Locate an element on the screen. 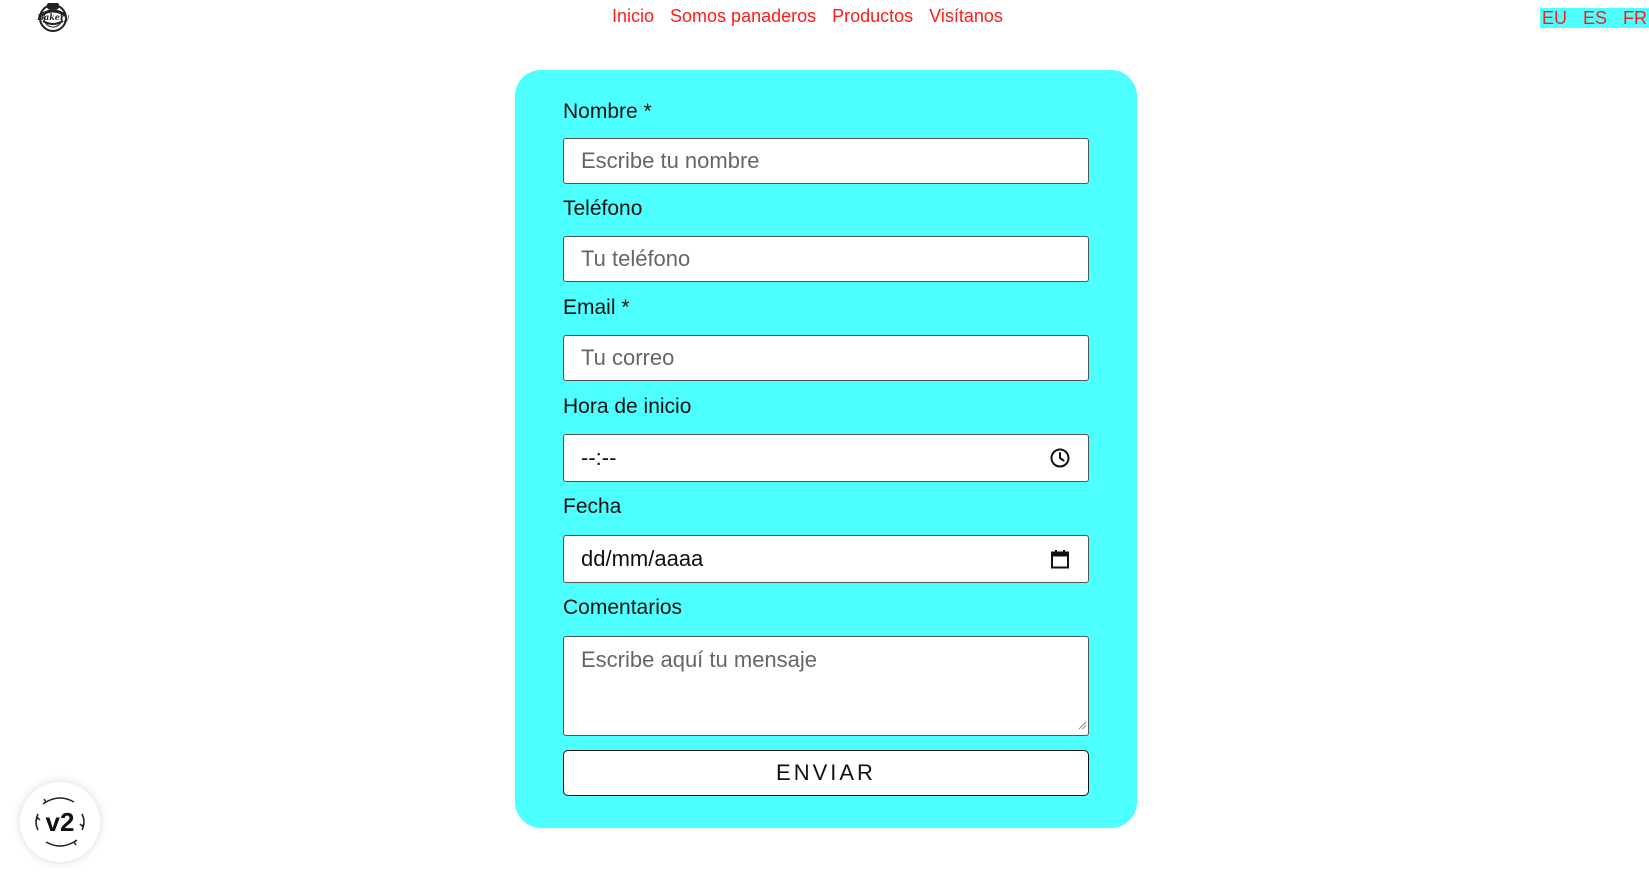  lang-es: ES is located at coordinates (1595, 18).